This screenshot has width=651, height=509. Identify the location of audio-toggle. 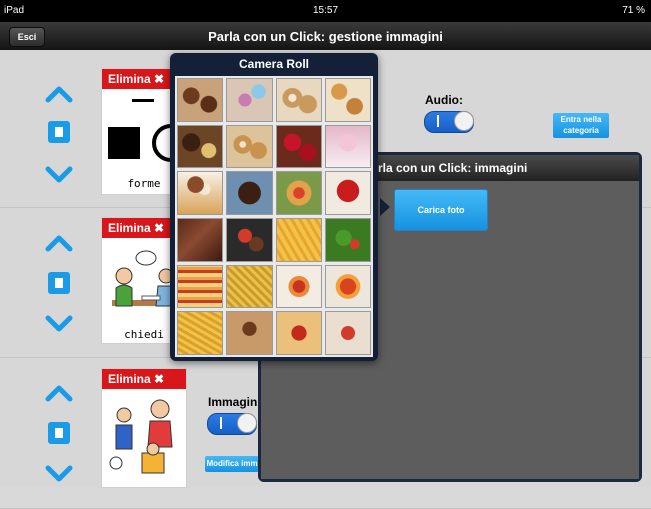
(449, 122).